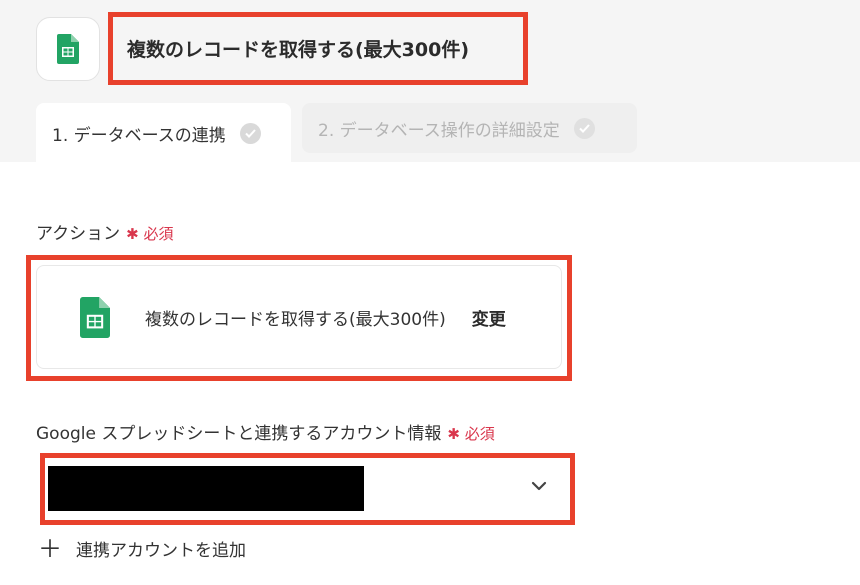 This screenshot has width=860, height=585. What do you see at coordinates (206, 488) in the screenshot?
I see `redacted-account-value` at bounding box center [206, 488].